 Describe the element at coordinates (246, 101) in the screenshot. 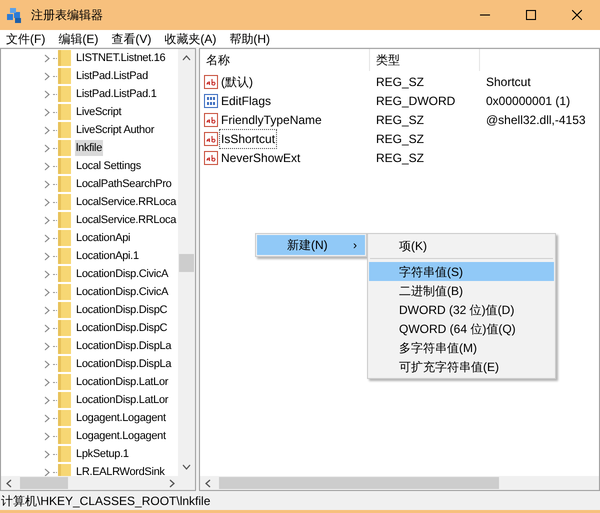

I see `value-name: EditFlags` at that location.